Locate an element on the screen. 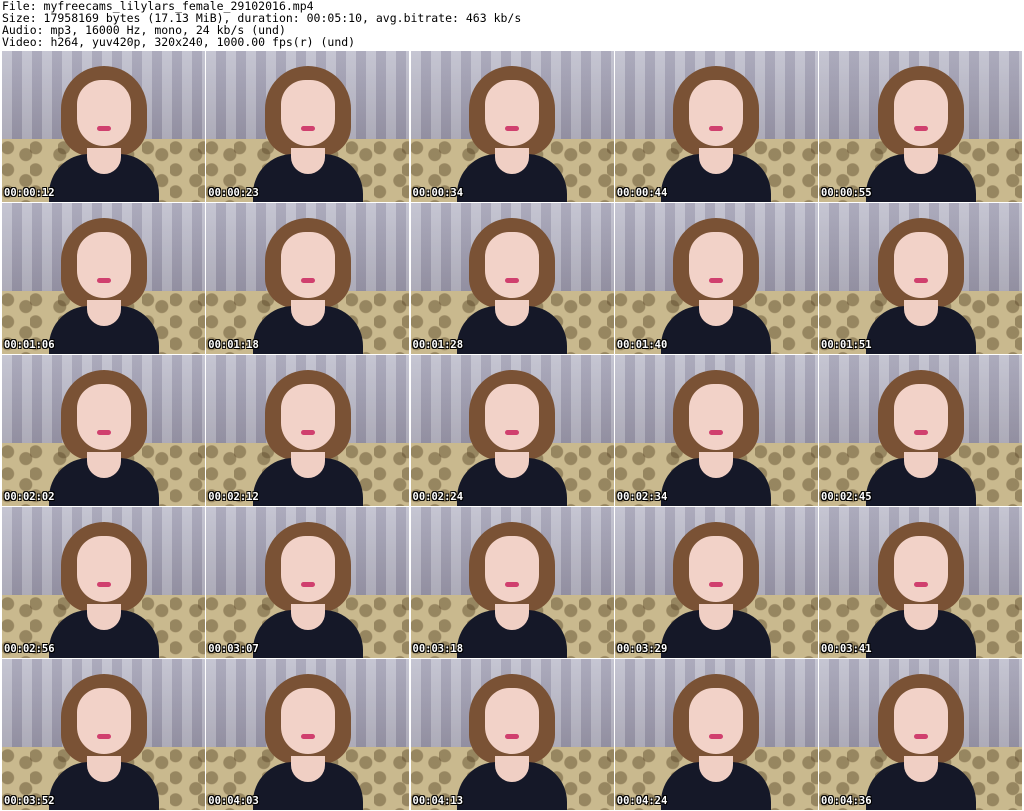  video-thumbnail: 00:00:44 is located at coordinates (716, 126).